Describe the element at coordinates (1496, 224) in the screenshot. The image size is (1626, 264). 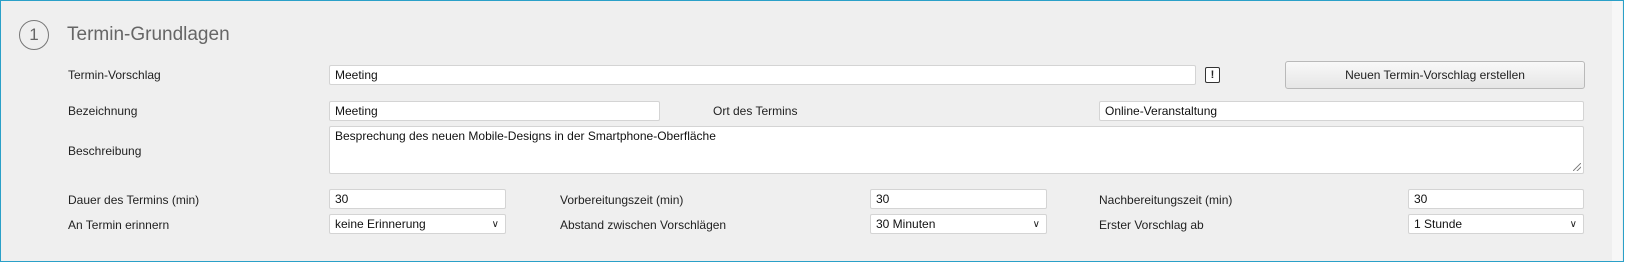
I see `erster-vorschlag-select: 1 Stunde ∨` at that location.